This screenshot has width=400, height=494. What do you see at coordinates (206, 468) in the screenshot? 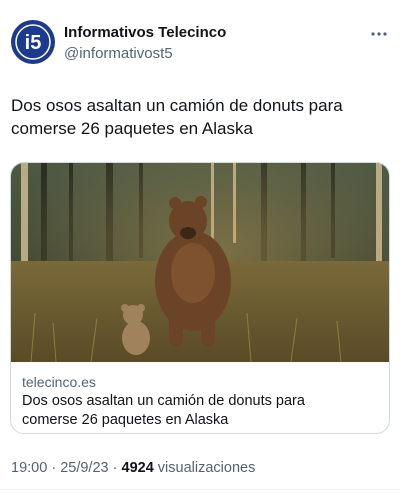
I see `views-label: visualizaciones` at bounding box center [206, 468].